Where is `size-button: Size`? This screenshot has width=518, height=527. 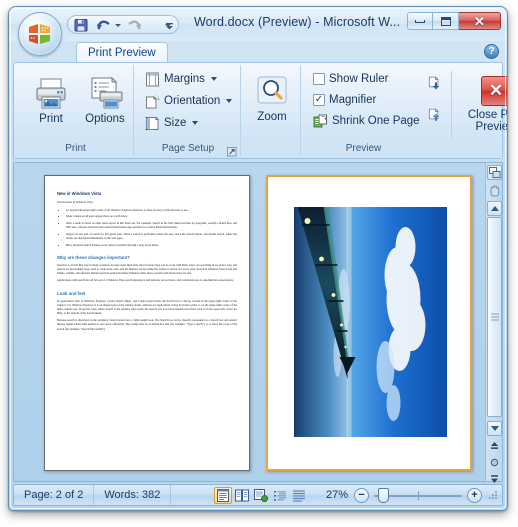
size-button: Size is located at coordinates (171, 123).